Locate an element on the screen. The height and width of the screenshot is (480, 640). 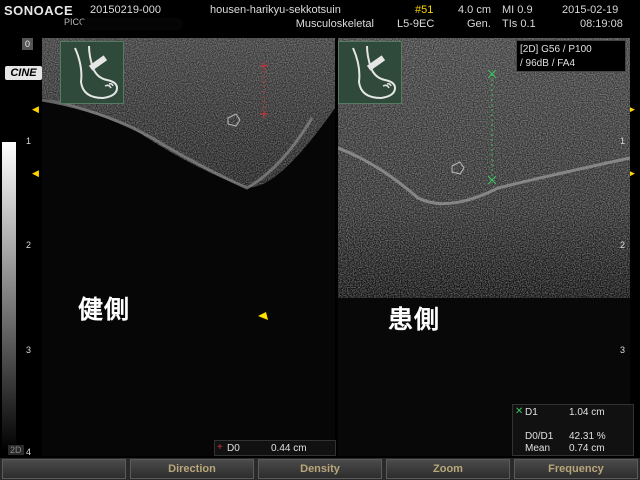
grayscale-bar is located at coordinates (9, 297).